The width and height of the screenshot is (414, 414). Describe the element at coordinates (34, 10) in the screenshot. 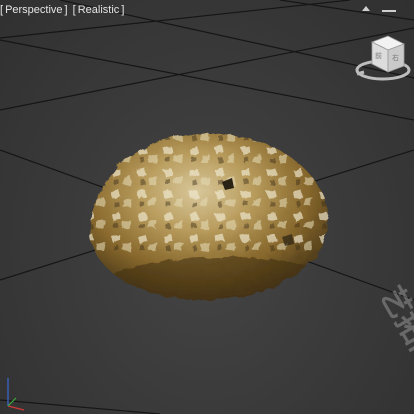

I see `view-name-label: Perspective` at that location.